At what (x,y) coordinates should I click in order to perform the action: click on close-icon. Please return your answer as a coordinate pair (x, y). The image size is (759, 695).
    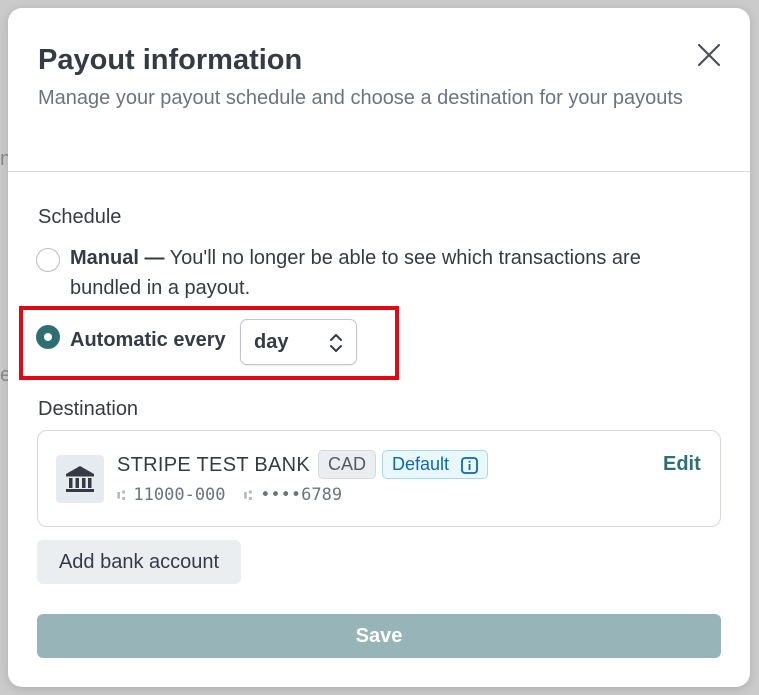
    Looking at the image, I should click on (709, 55).